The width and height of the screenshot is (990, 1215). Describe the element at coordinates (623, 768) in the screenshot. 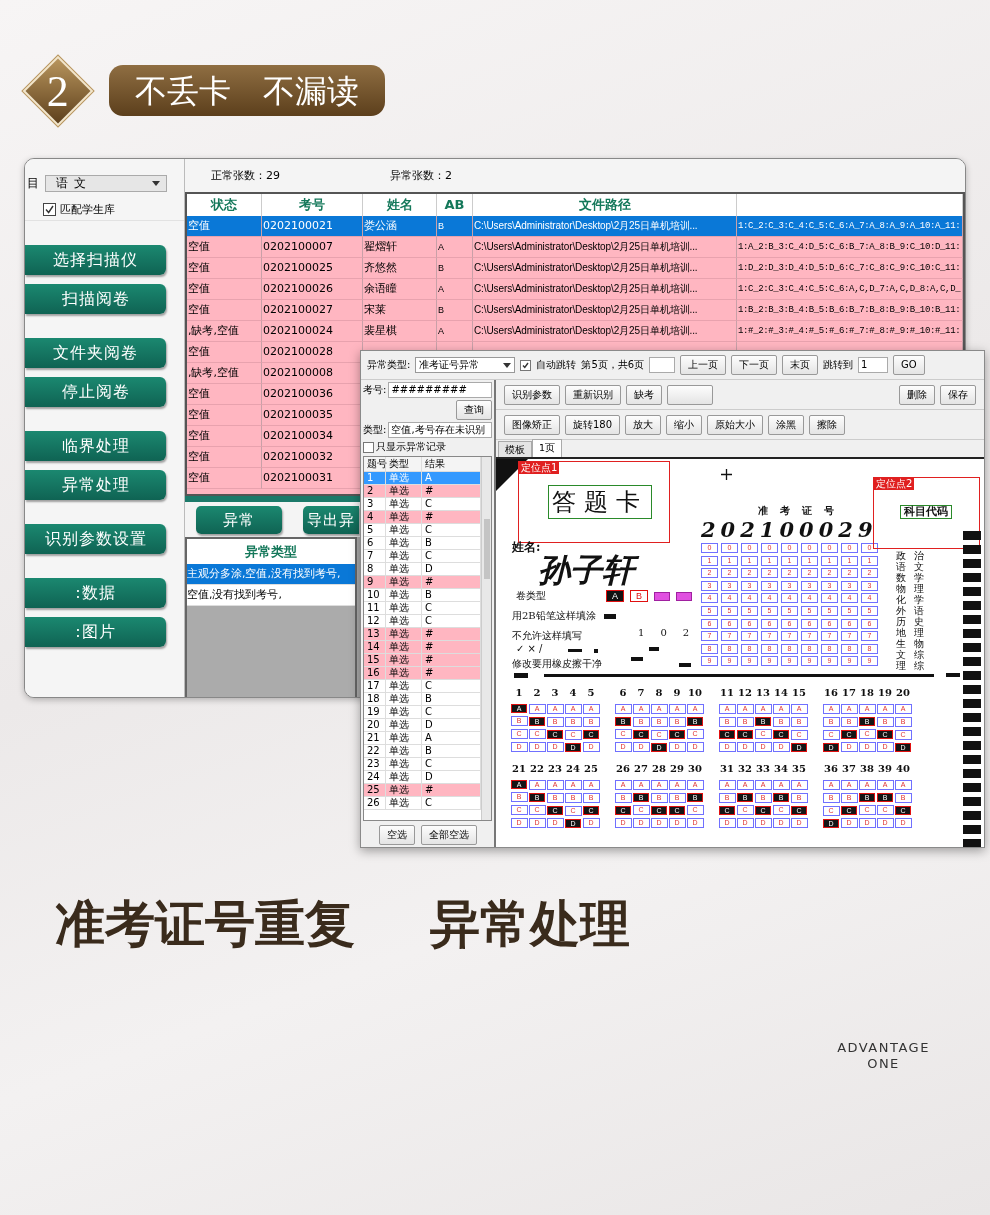

I see `question-number: 26` at that location.